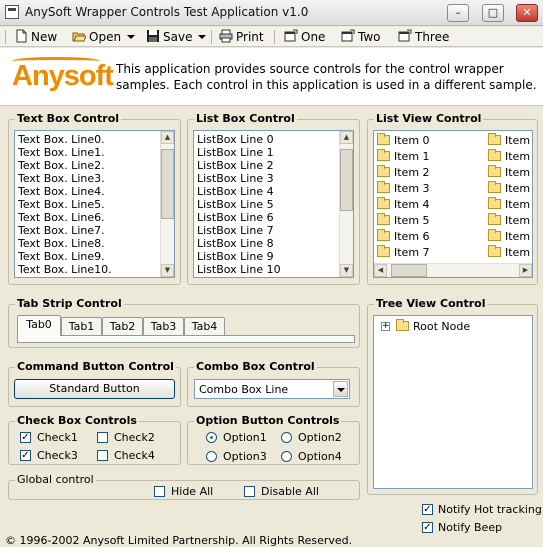 Image resolution: width=543 pixels, height=547 pixels. What do you see at coordinates (35, 37) in the screenshot?
I see `new-button: New` at bounding box center [35, 37].